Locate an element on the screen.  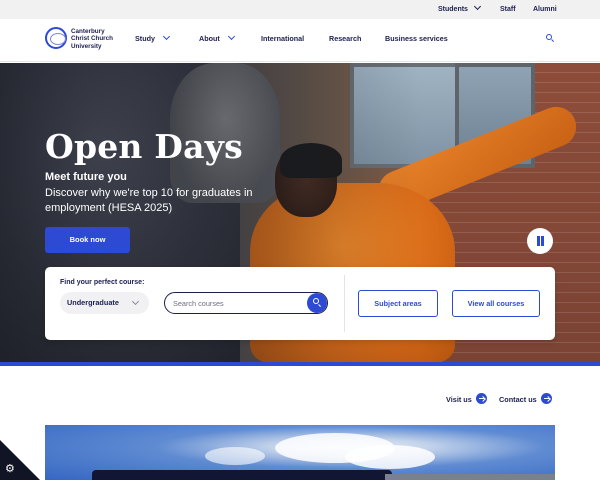
section-divider is located at coordinates (300, 364).